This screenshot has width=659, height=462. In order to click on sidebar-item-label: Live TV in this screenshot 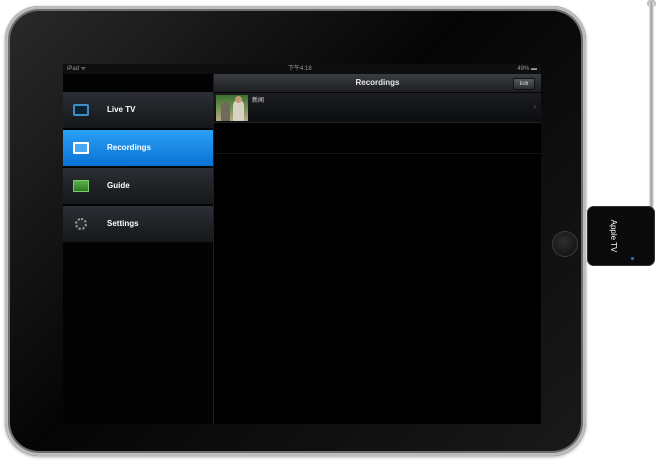, I will do `click(121, 109)`.